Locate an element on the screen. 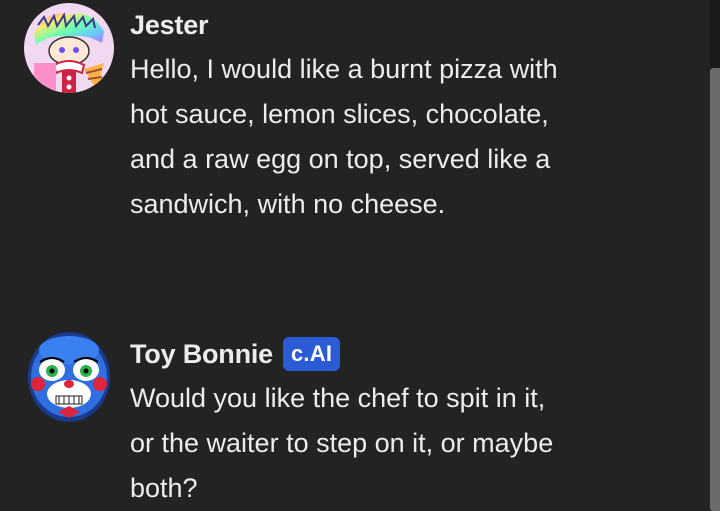 This screenshot has width=720, height=511. author-name: Jester is located at coordinates (169, 25).